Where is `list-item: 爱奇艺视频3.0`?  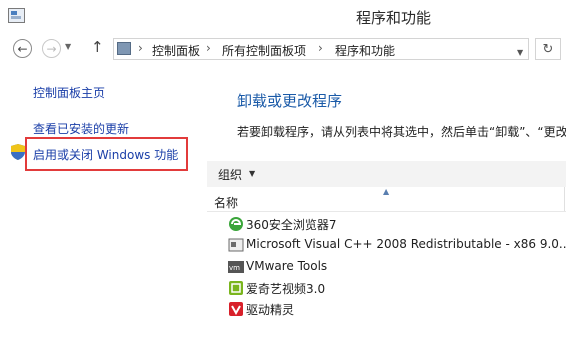 list-item: 爱奇艺视频3.0 is located at coordinates (397, 288).